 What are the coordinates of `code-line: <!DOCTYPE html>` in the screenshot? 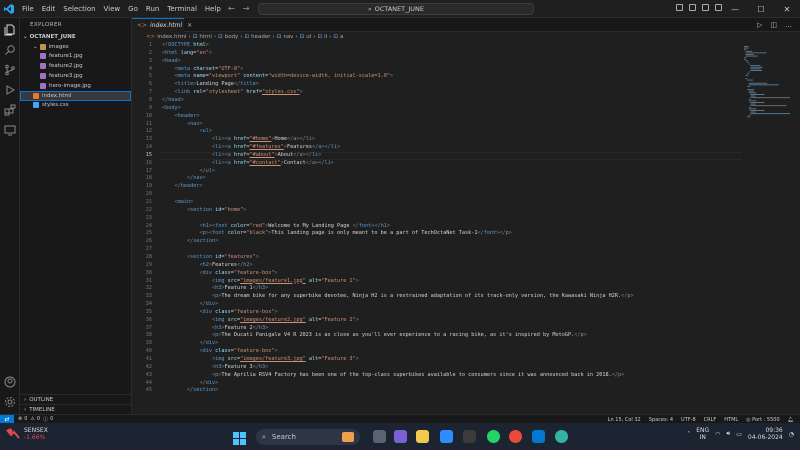 It's located at (185, 45).